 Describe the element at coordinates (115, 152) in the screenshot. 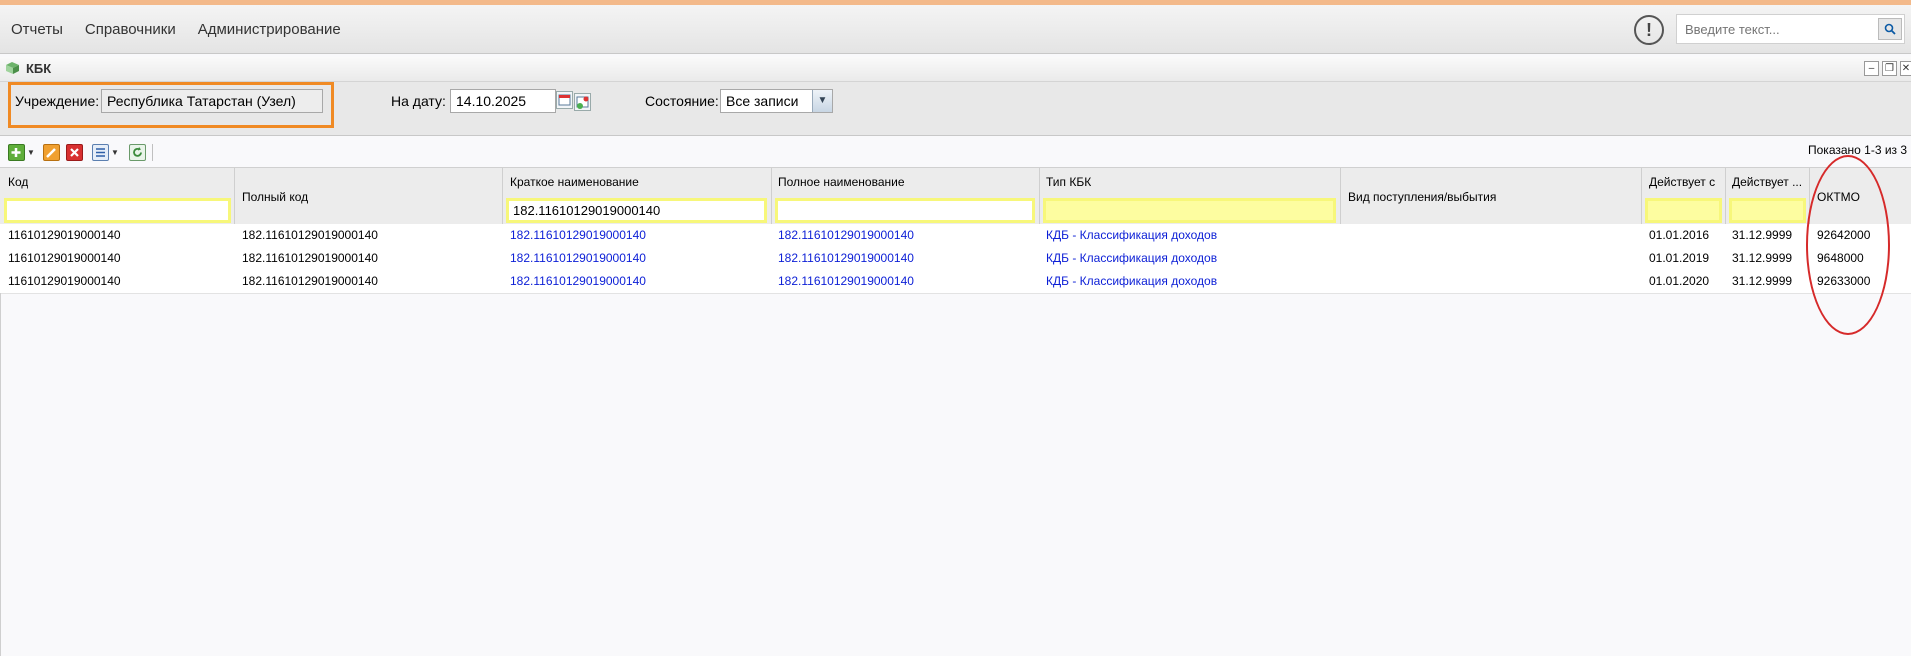

I see `list-options-dropdown-icon: ▼` at that location.